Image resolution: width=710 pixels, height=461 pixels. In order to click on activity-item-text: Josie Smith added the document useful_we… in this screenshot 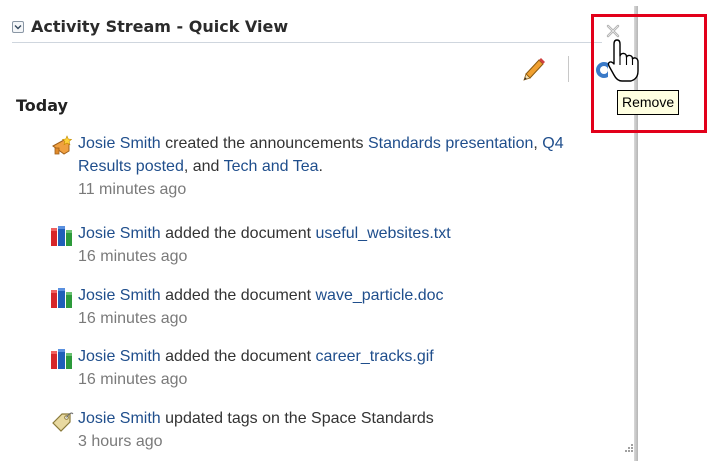, I will do `click(264, 245)`.